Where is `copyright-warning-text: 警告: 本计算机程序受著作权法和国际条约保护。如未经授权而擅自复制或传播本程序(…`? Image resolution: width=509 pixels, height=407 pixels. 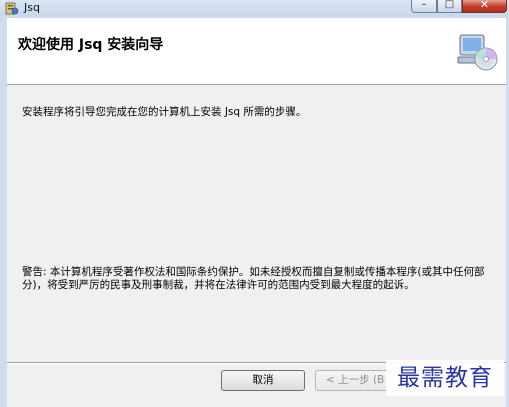 copyright-warning-text: 警告: 本计算机程序受著作权法和国际条约保护。如未经授权而擅自复制或传播本程序(… is located at coordinates (253, 278).